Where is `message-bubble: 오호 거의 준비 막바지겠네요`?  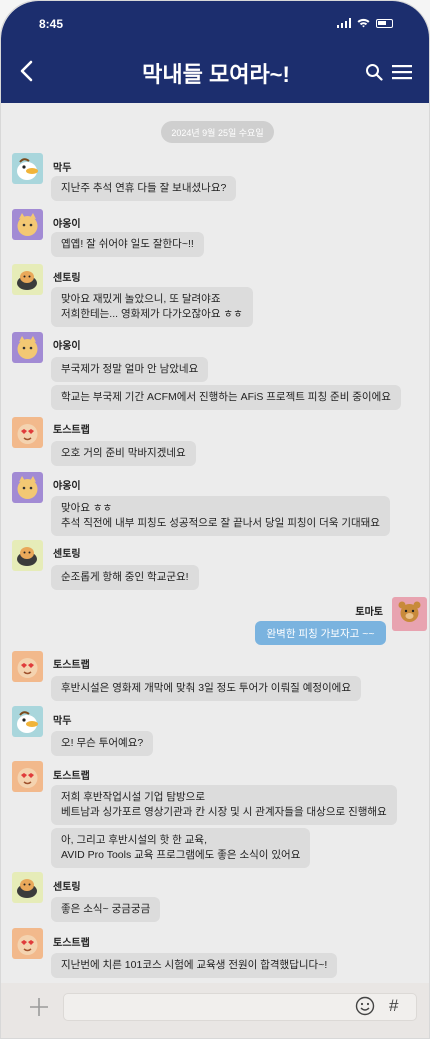 message-bubble: 오호 거의 준비 막바지겠네요 is located at coordinates (123, 453).